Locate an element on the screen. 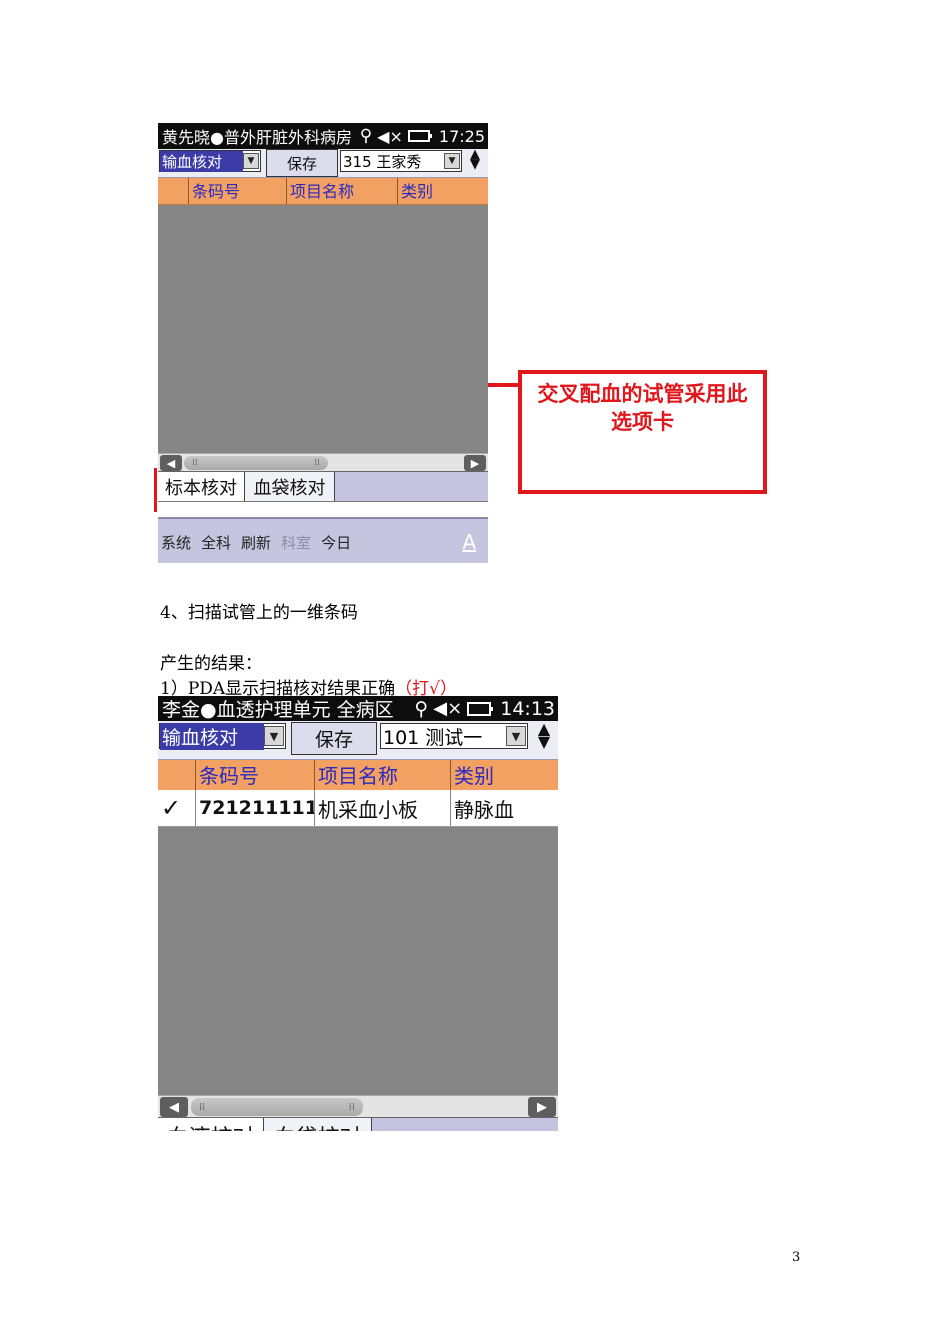  patient-select: 315 王家秀 ▼ is located at coordinates (401, 161).